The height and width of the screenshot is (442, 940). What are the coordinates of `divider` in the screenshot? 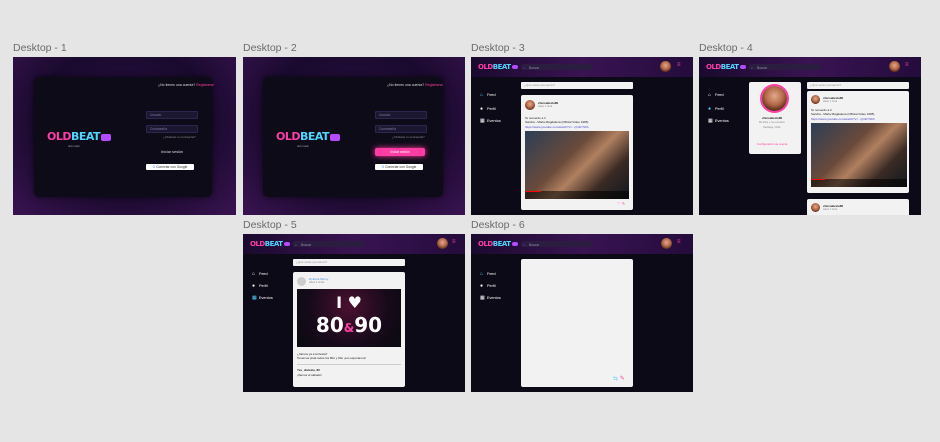 It's located at (349, 364).